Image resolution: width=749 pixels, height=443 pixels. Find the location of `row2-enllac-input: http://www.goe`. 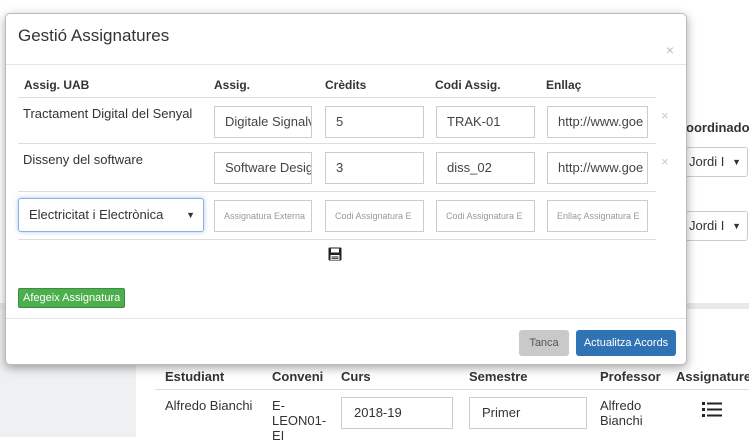

row2-enllac-input: http://www.goe is located at coordinates (597, 168).